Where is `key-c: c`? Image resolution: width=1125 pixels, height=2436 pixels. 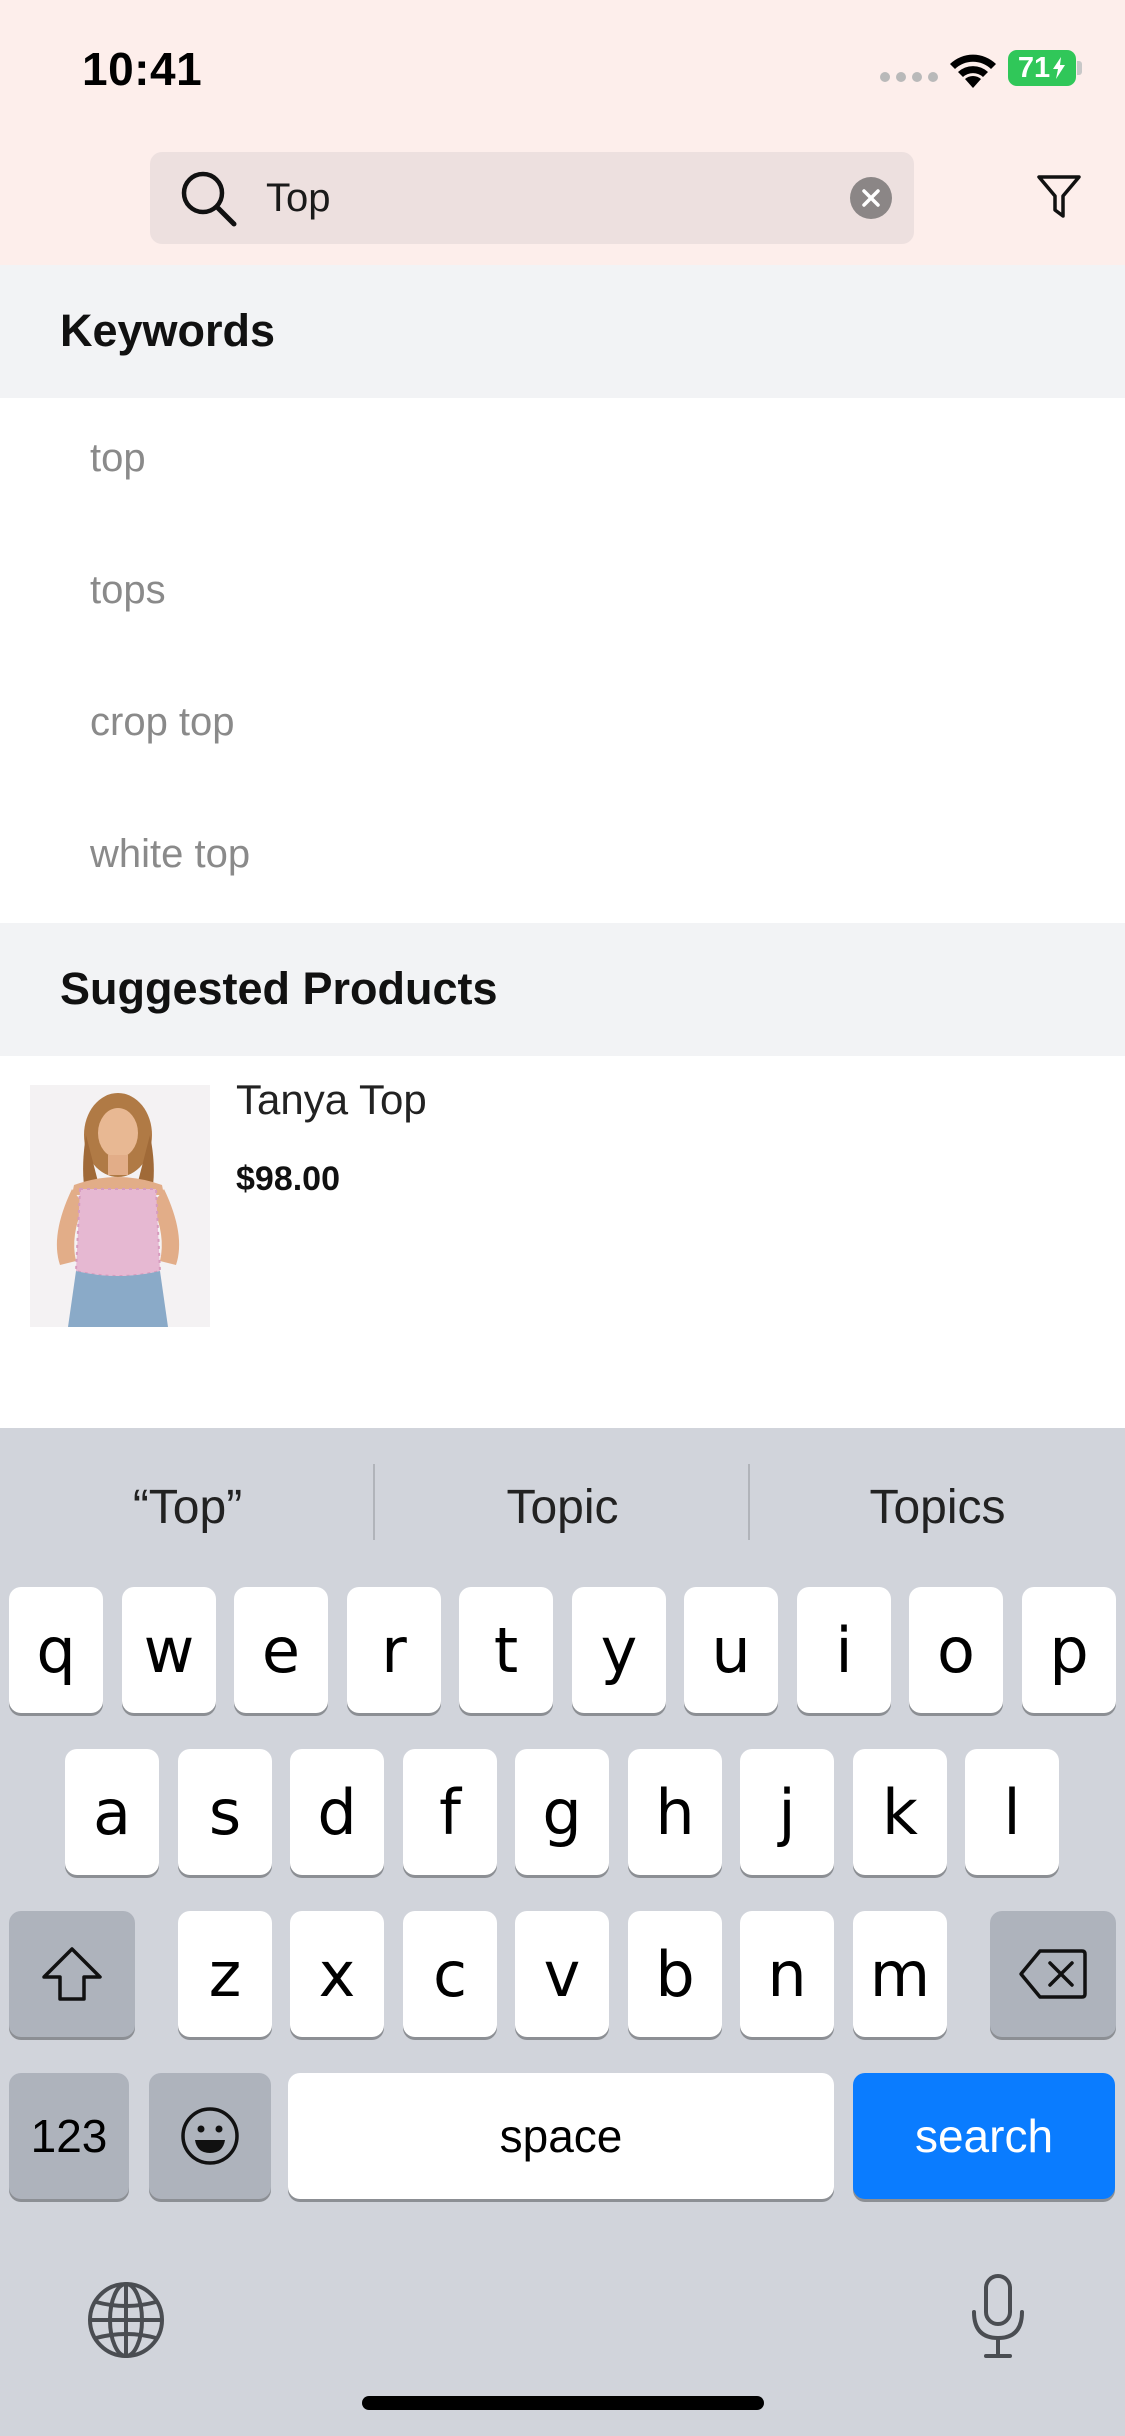 key-c: c is located at coordinates (450, 1974).